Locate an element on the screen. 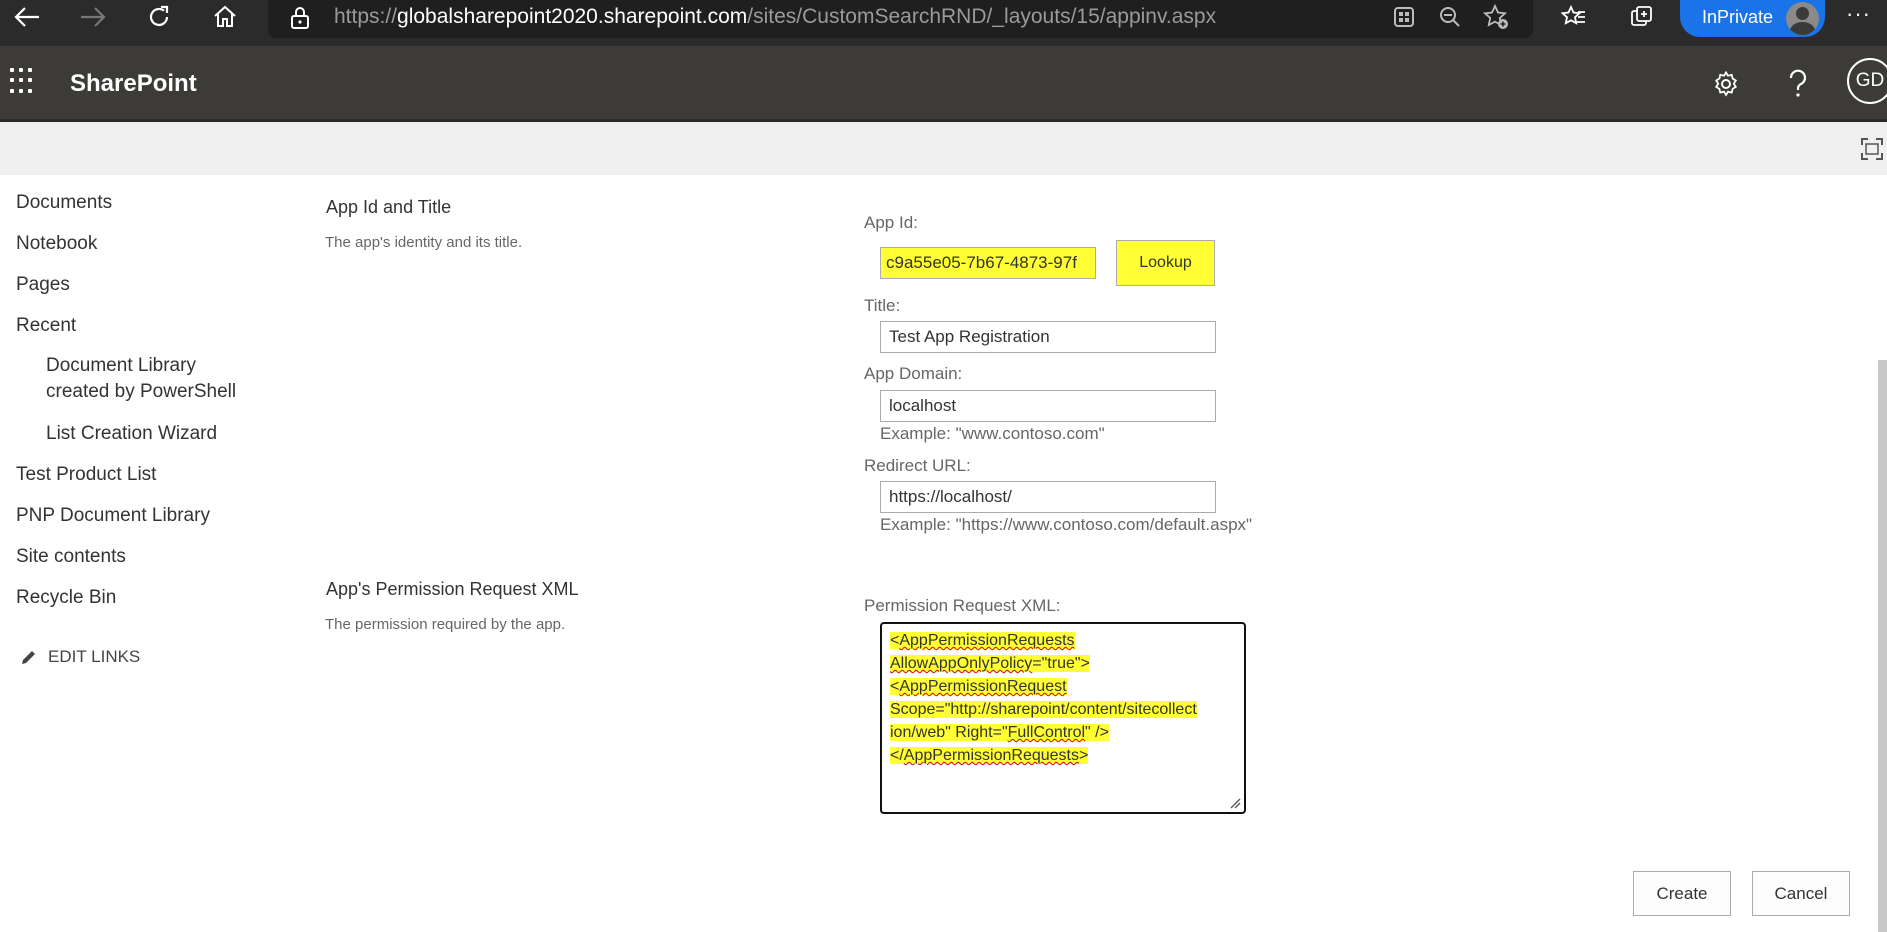  back-icon is located at coordinates (27, 17).